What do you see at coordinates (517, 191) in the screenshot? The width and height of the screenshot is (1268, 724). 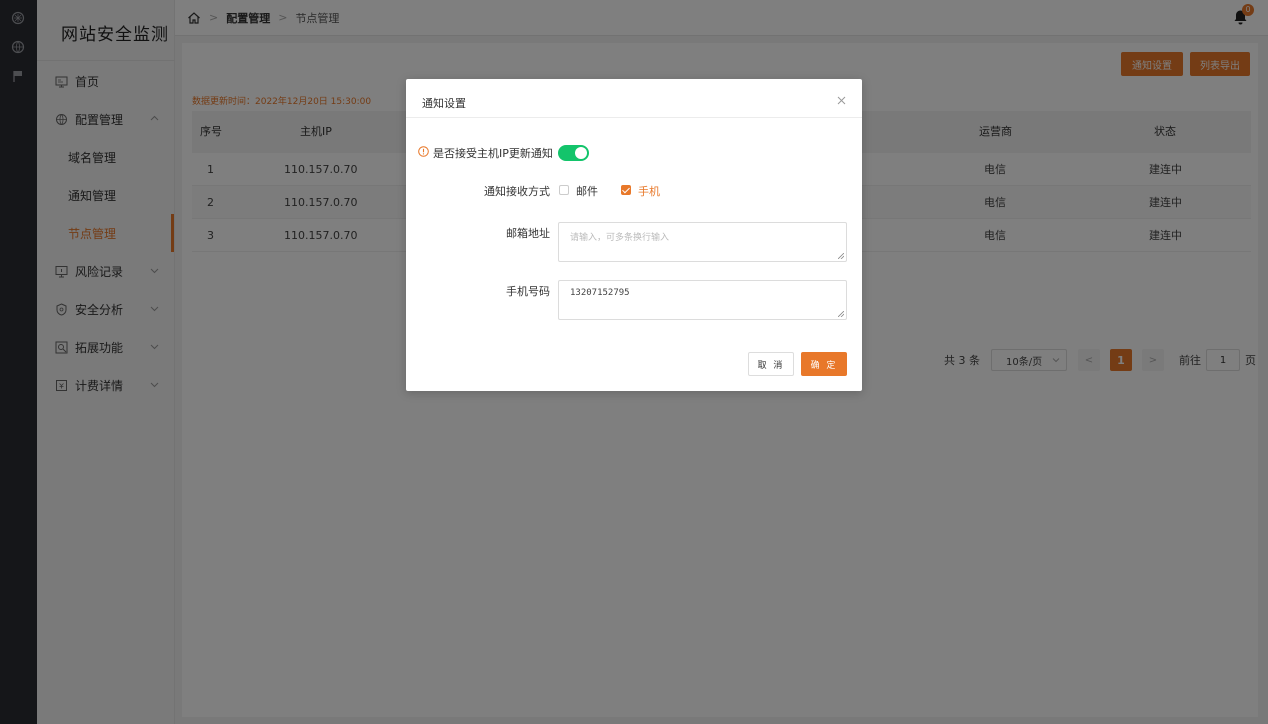 I see `method-label: 通知接收方式` at bounding box center [517, 191].